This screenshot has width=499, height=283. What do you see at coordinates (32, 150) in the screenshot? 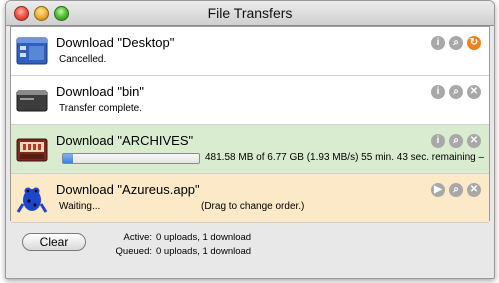
I see `archives-drawer-icon` at bounding box center [32, 150].